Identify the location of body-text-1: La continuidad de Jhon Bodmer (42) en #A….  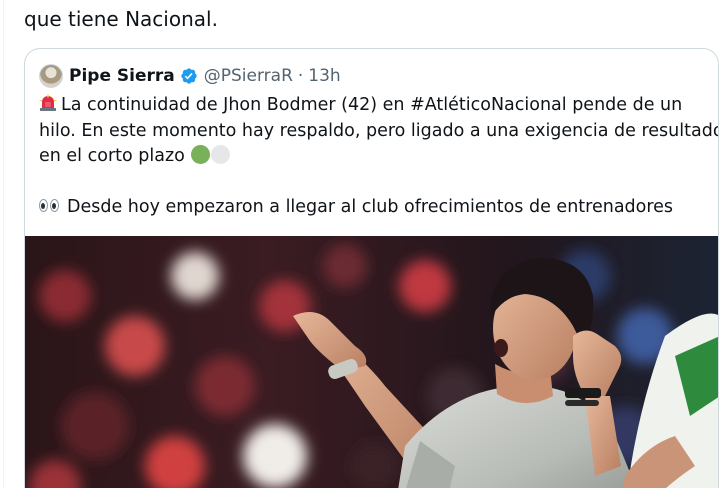
(372, 105).